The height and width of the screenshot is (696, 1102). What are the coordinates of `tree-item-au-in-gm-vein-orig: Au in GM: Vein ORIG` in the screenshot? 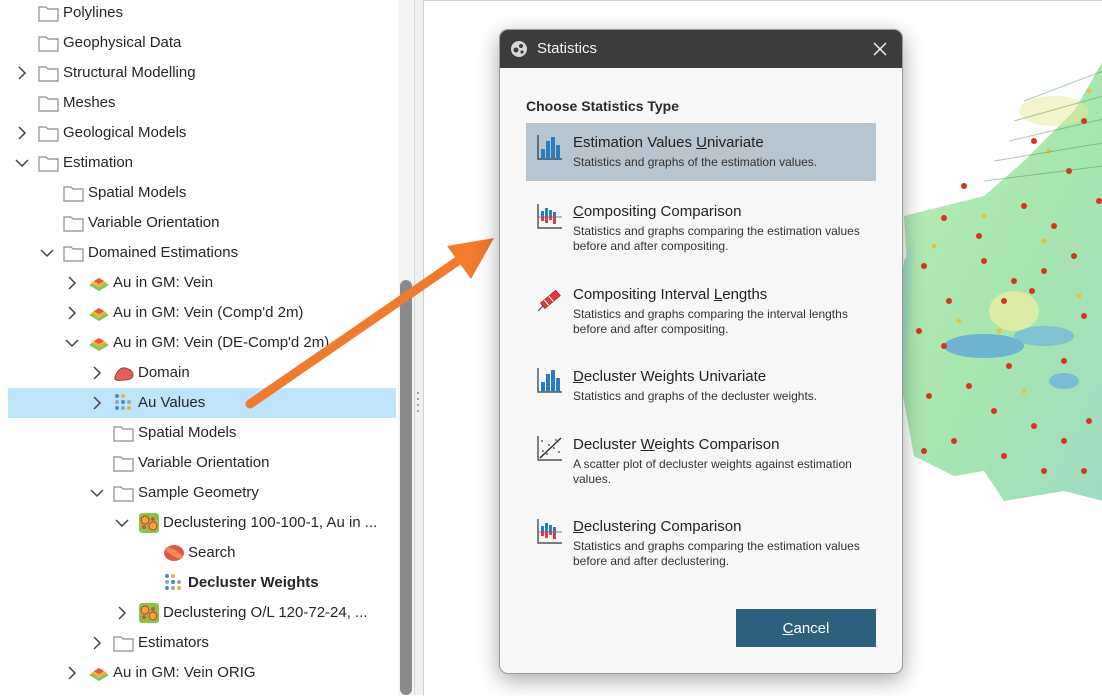 It's located at (202, 673).